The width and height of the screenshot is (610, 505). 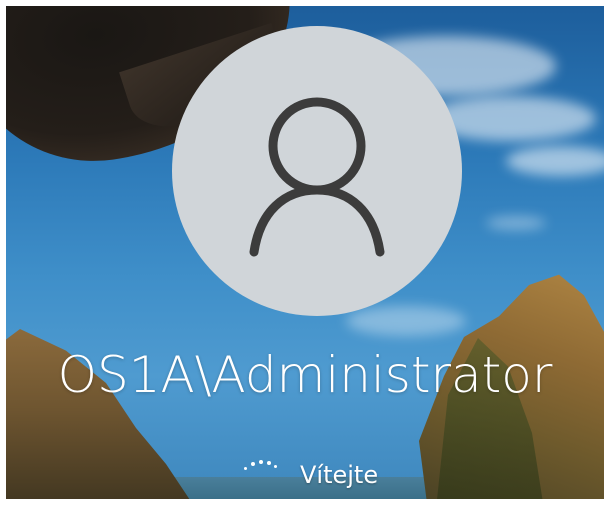 I want to click on status-text: Vítejte, so click(x=339, y=475).